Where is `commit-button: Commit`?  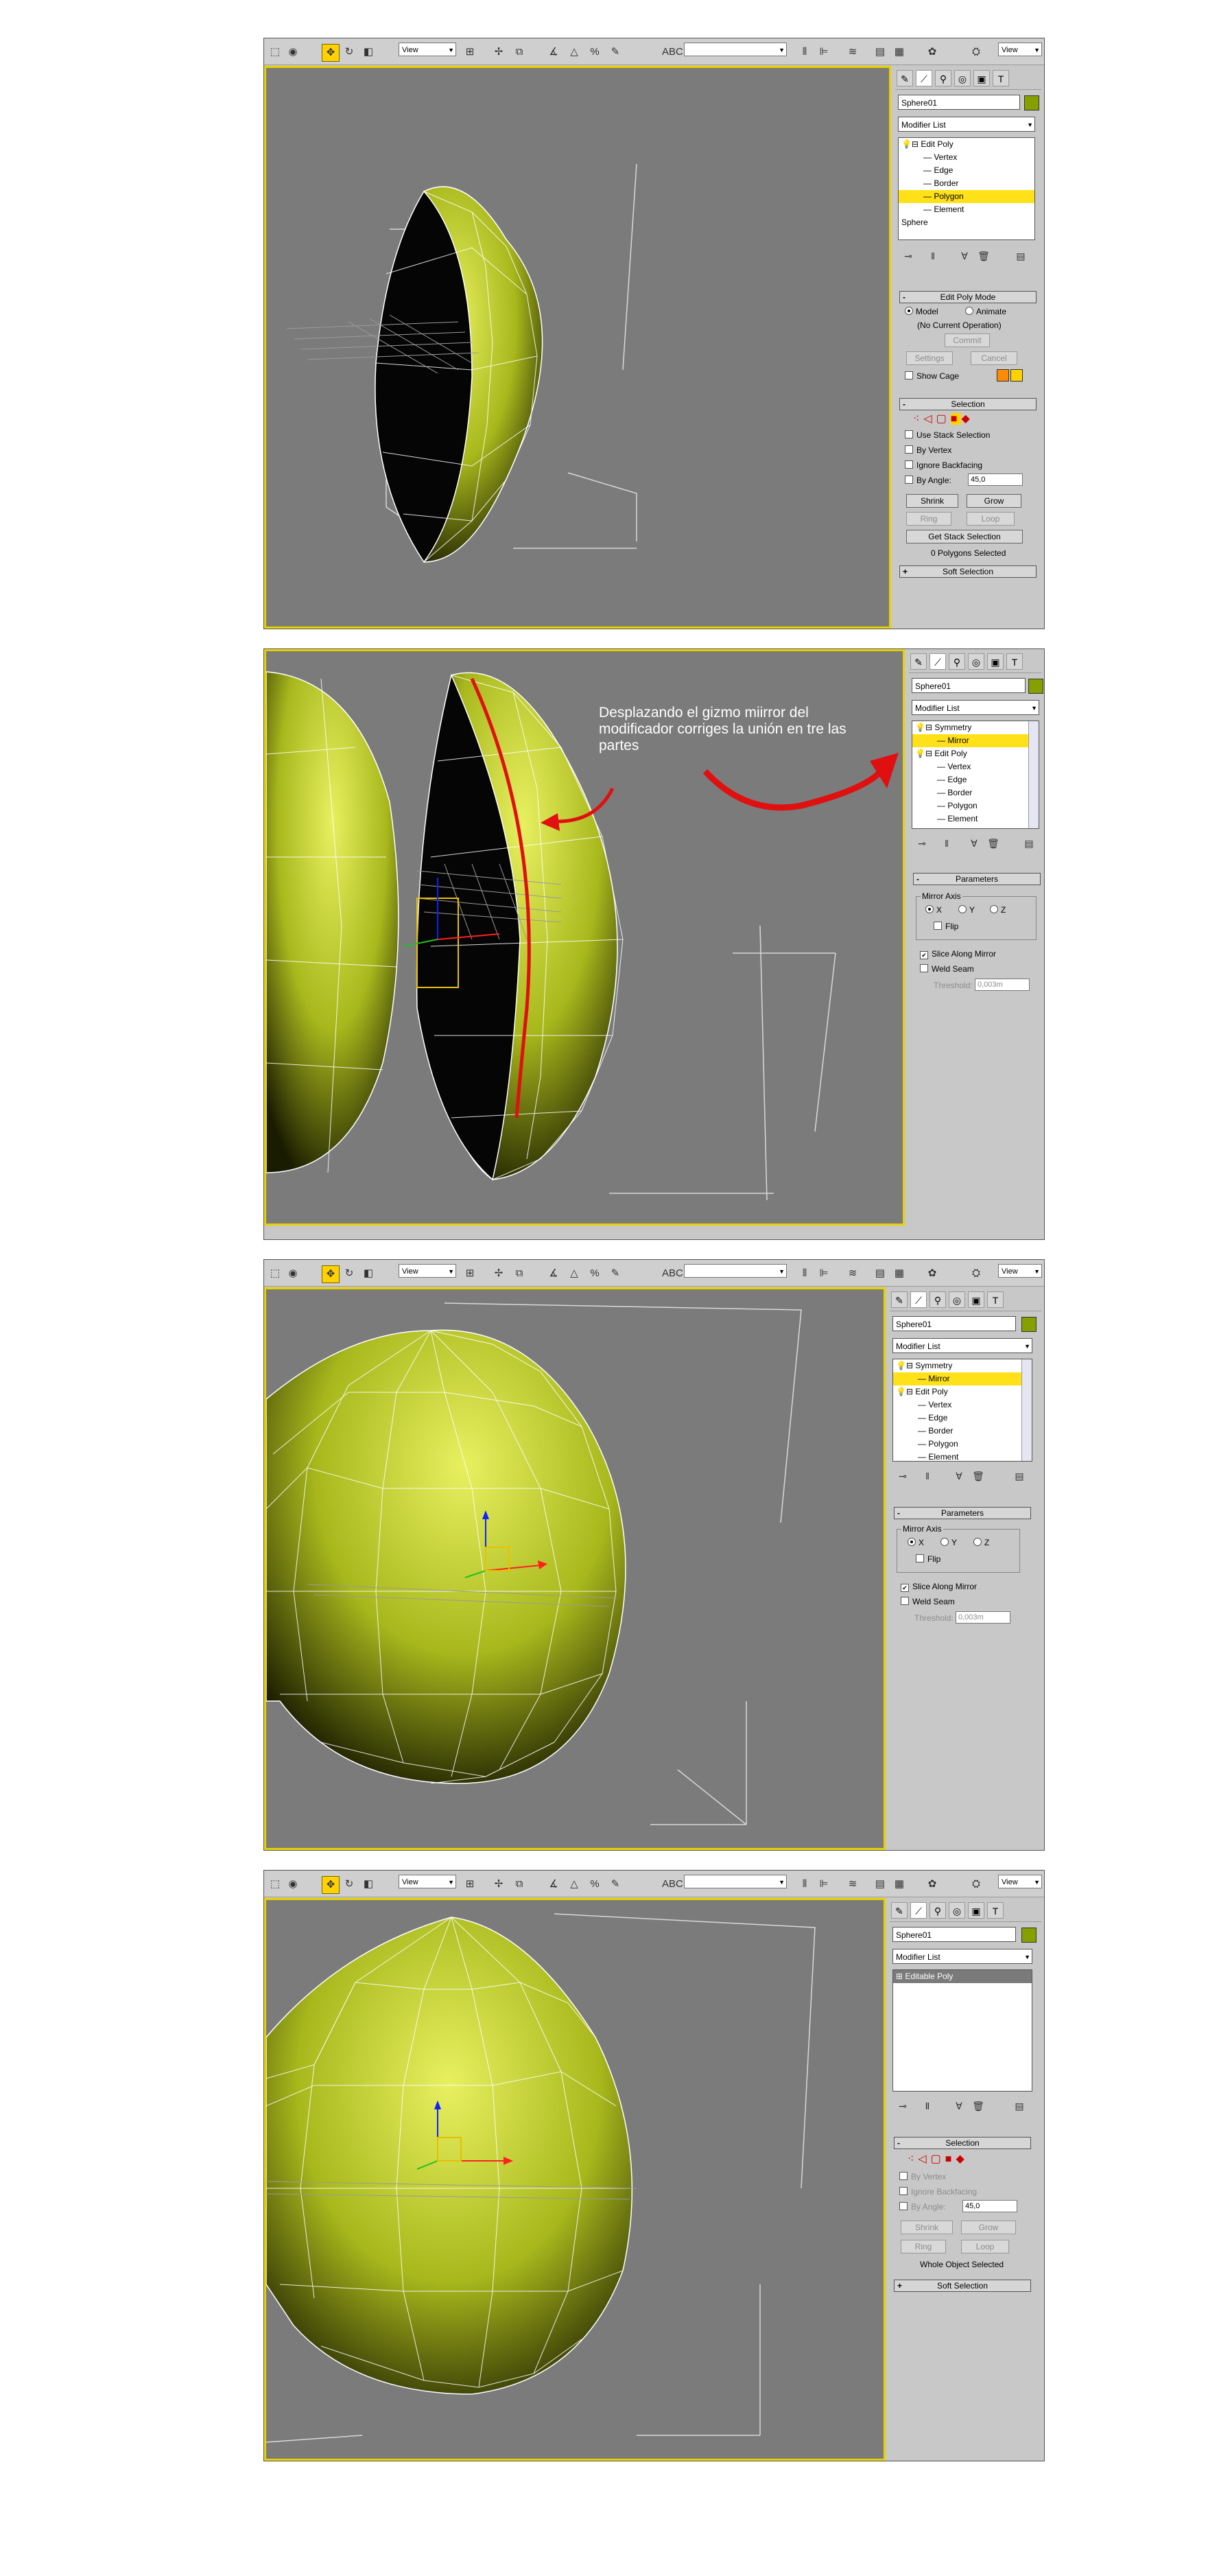
commit-button: Commit is located at coordinates (967, 340).